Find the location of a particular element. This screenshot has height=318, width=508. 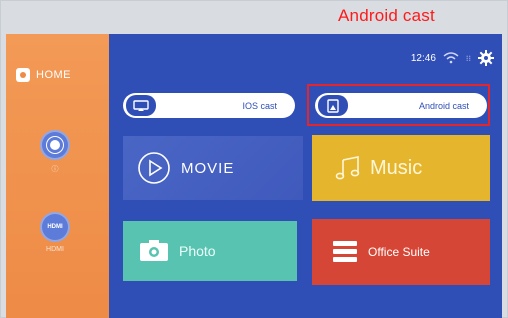

network-status: ⁝⁝ is located at coordinates (468, 58).